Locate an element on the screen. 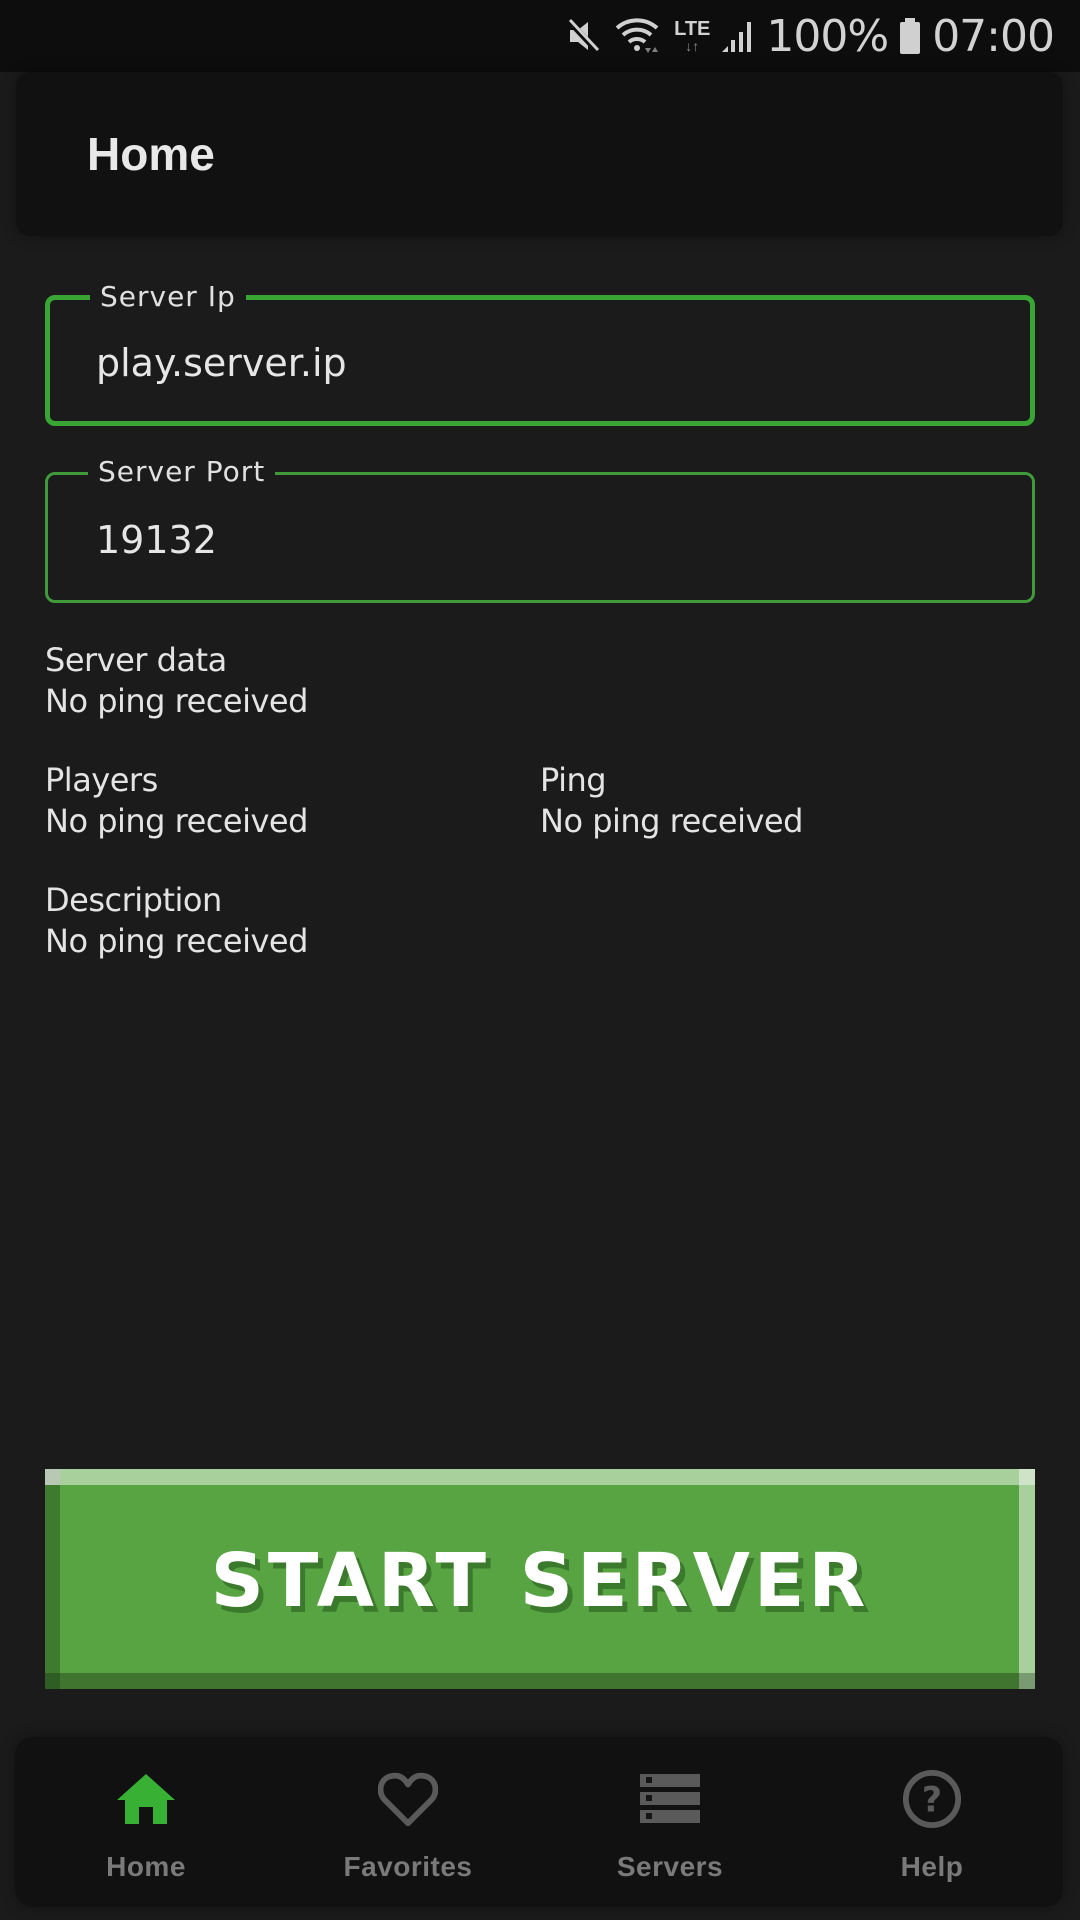 The image size is (1080, 1920). button-highlight-top is located at coordinates (540, 1477).